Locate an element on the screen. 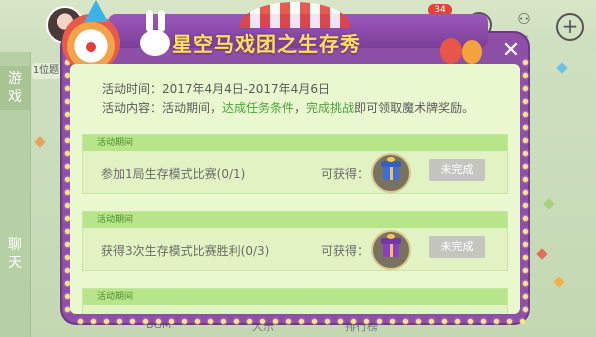  description-text: 即可领取魔术牌奖励。 is located at coordinates (414, 108).